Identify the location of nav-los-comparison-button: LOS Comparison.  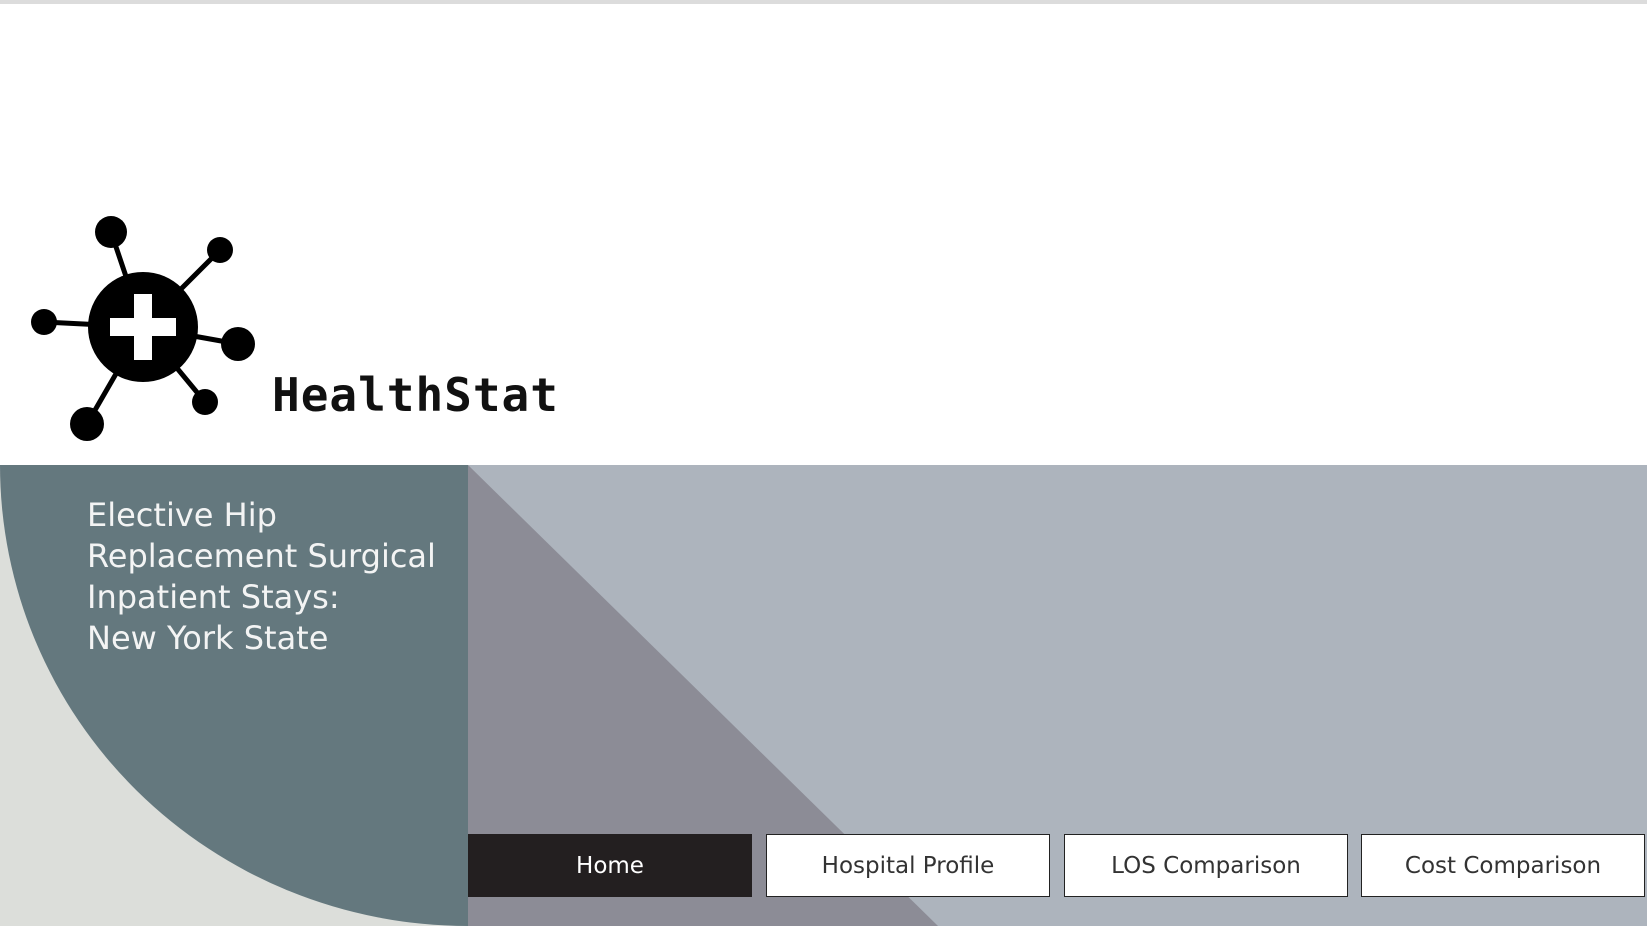
(1206, 865).